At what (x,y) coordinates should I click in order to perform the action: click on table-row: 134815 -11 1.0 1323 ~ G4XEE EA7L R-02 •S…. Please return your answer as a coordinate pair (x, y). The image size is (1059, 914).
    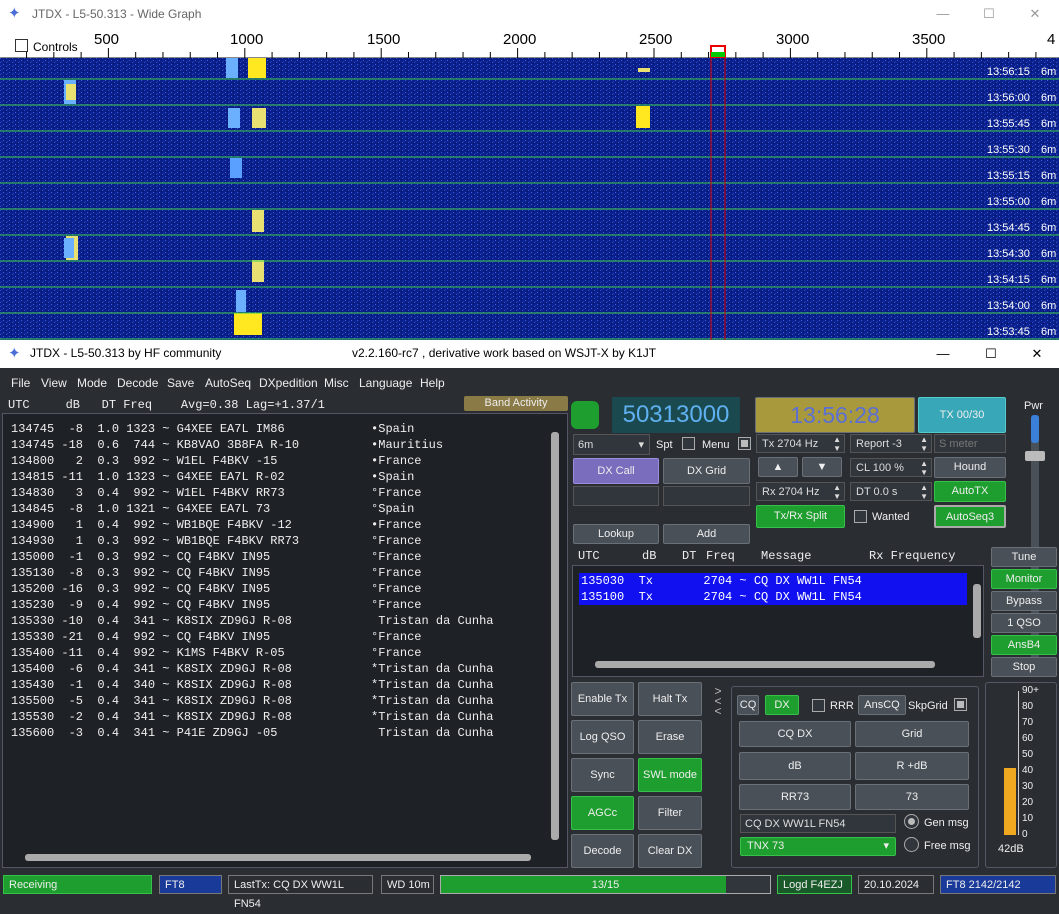
    Looking at the image, I should click on (212, 478).